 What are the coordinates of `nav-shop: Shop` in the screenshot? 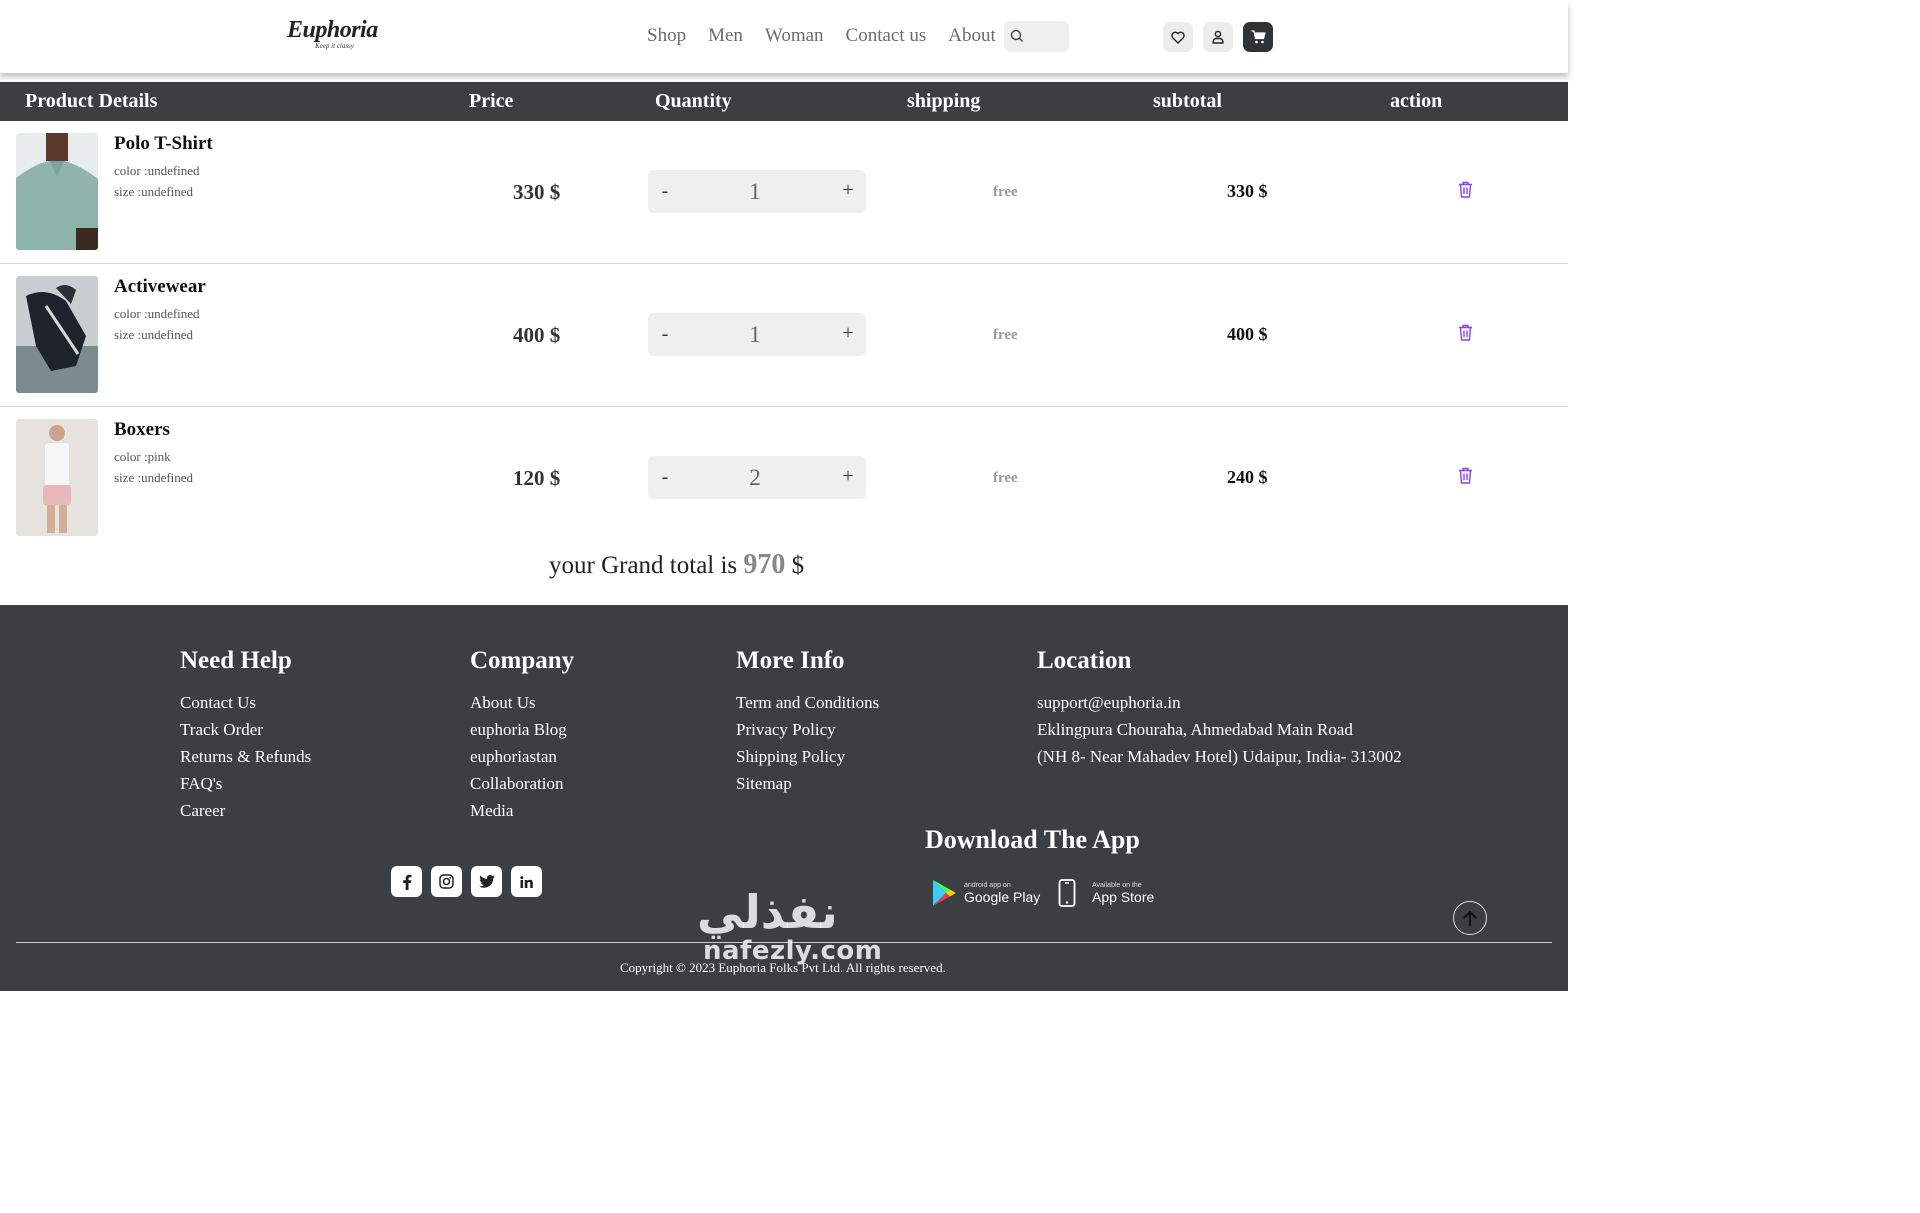 It's located at (666, 36).